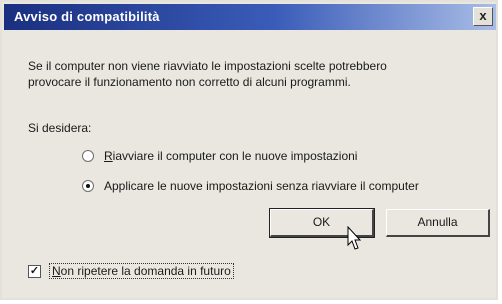 The width and height of the screenshot is (502, 304). What do you see at coordinates (87, 16) in the screenshot?
I see `dialog-title: Avviso di compatibilità` at bounding box center [87, 16].